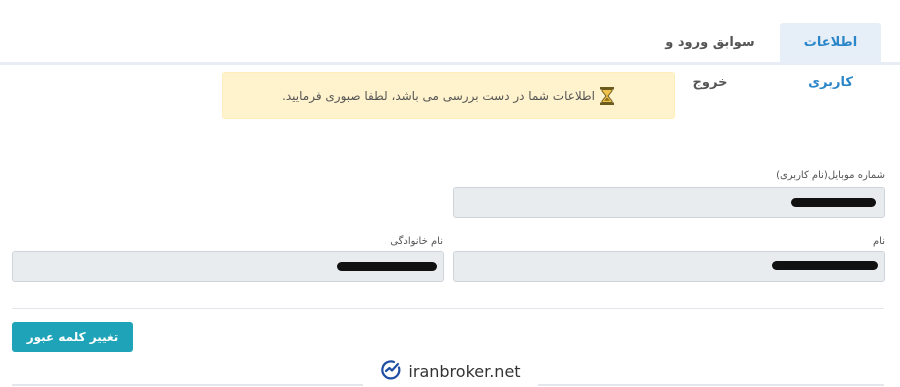  Describe the element at coordinates (830, 56) in the screenshot. I see `tab-user-info: اطلاعات کاربری` at that location.